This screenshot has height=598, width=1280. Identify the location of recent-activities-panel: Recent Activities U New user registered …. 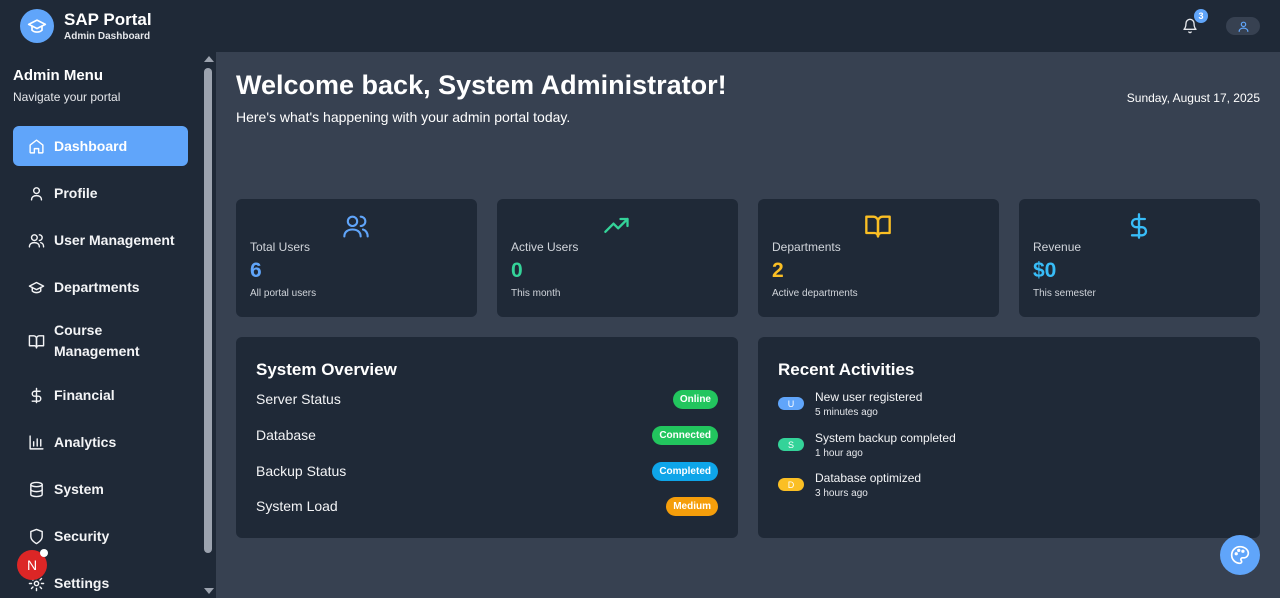
(1009, 437).